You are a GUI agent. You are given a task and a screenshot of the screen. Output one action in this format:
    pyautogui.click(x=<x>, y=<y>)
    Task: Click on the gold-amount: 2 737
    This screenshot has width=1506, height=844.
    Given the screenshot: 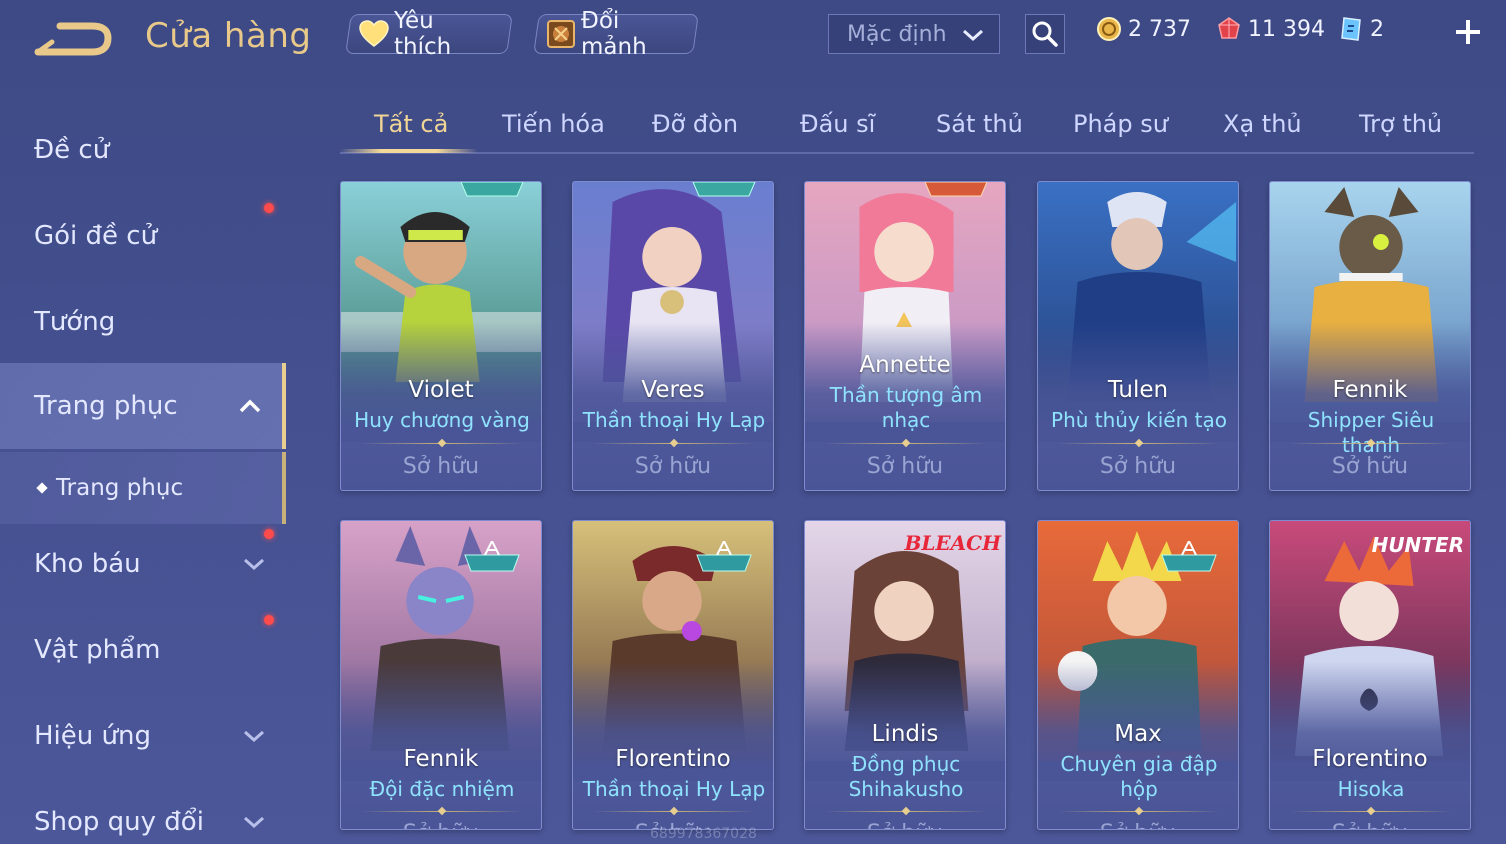 What is the action you would take?
    pyautogui.click(x=1159, y=29)
    